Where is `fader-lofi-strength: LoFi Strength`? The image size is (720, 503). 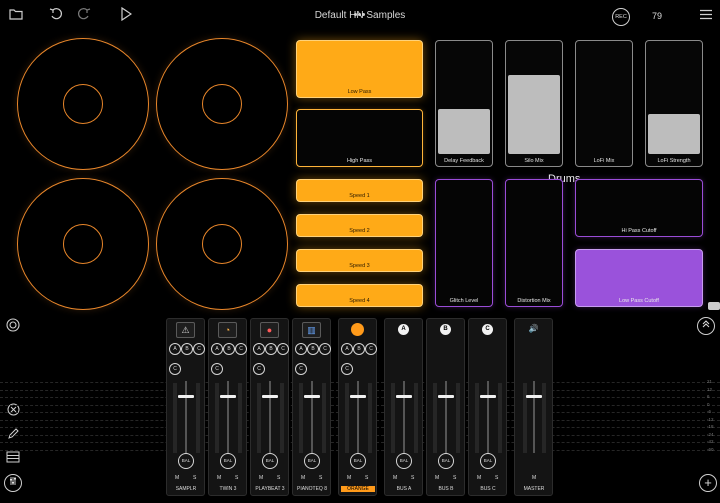 fader-lofi-strength: LoFi Strength is located at coordinates (674, 103).